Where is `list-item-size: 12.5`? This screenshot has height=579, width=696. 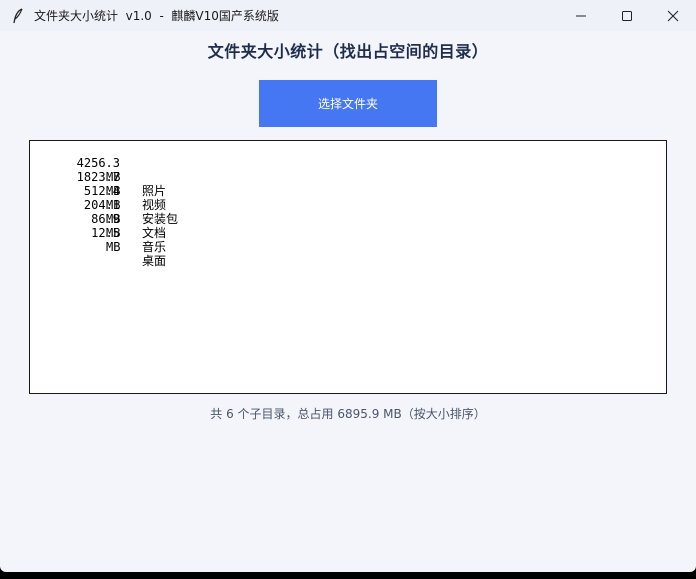 list-item-size: 12.5 is located at coordinates (105, 233).